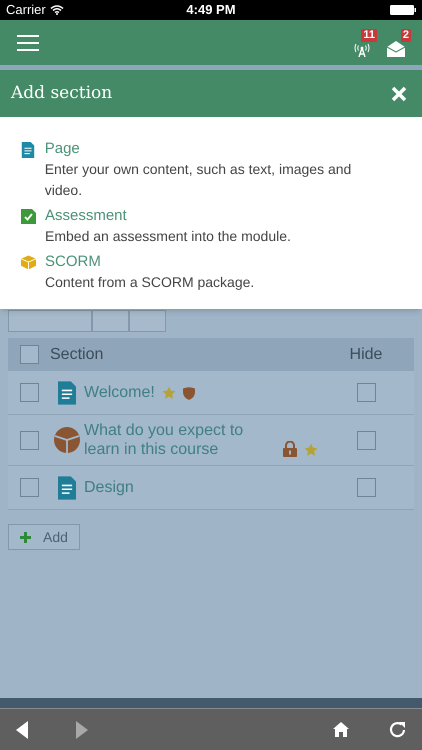  Describe the element at coordinates (362, 49) in the screenshot. I see `antenna-icon` at that location.